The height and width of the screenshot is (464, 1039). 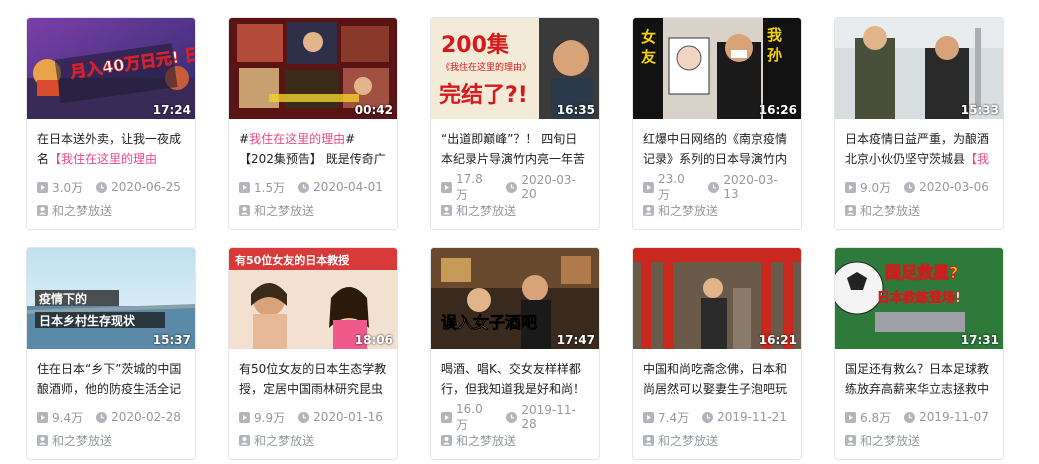 I want to click on video-duration: 16:35, so click(x=575, y=110).